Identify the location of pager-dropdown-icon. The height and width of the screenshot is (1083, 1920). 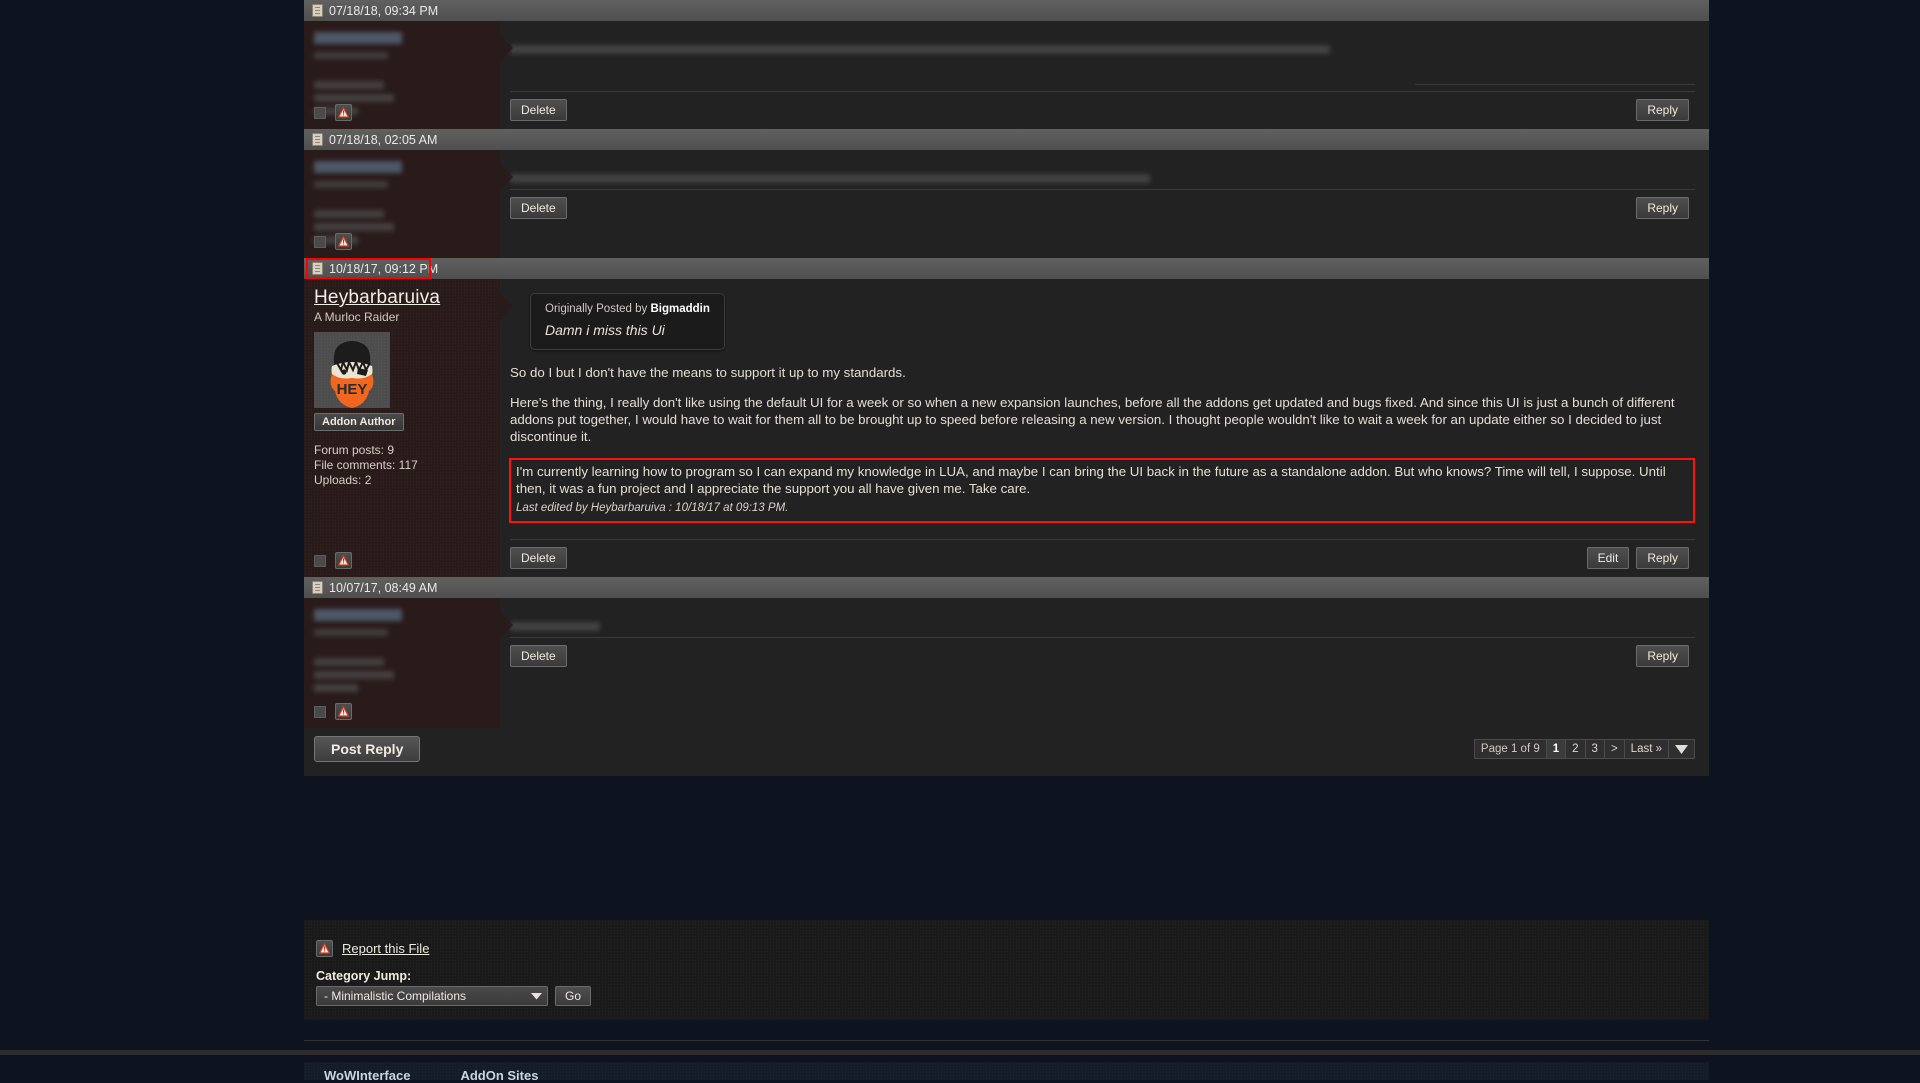
(1681, 749).